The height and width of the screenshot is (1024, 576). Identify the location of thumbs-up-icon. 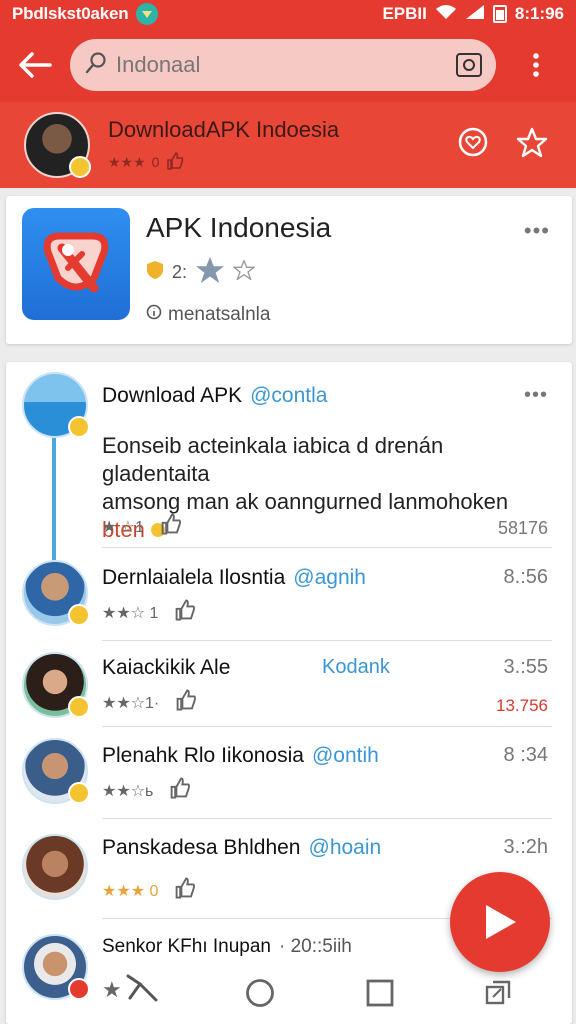
(175, 162).